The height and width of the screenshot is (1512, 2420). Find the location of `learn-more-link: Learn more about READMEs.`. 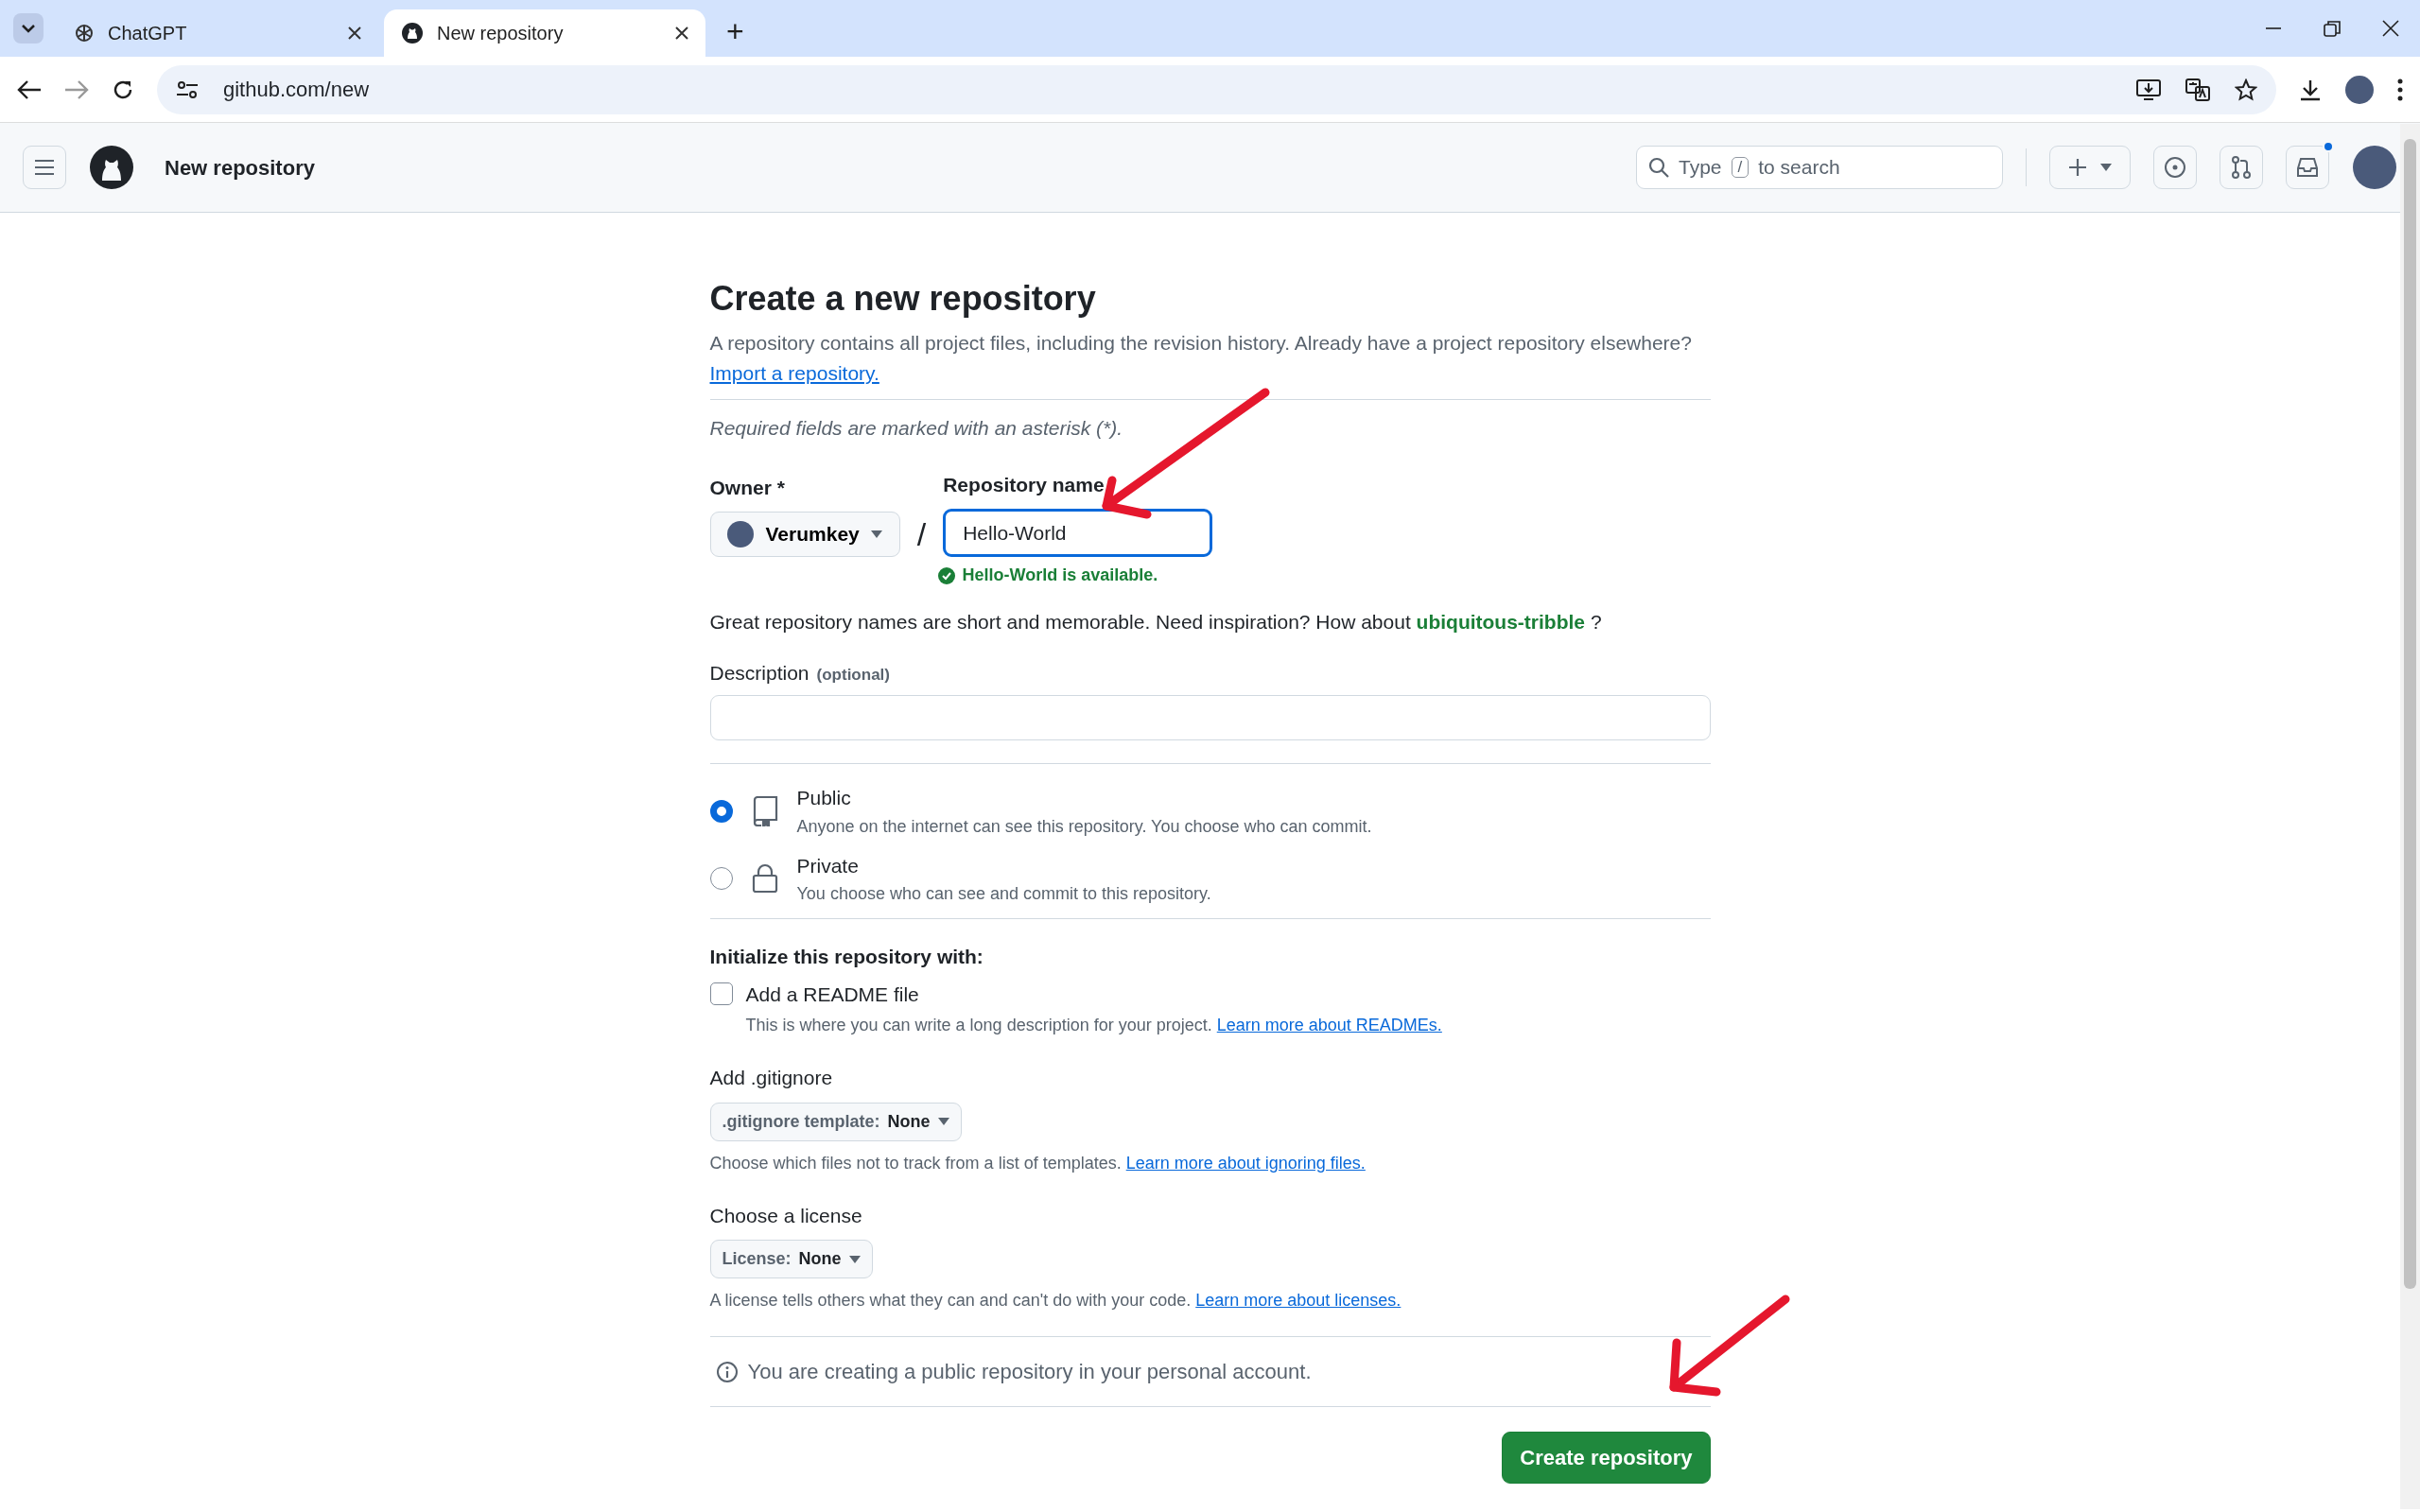

learn-more-link: Learn more about READMEs. is located at coordinates (1329, 1025).